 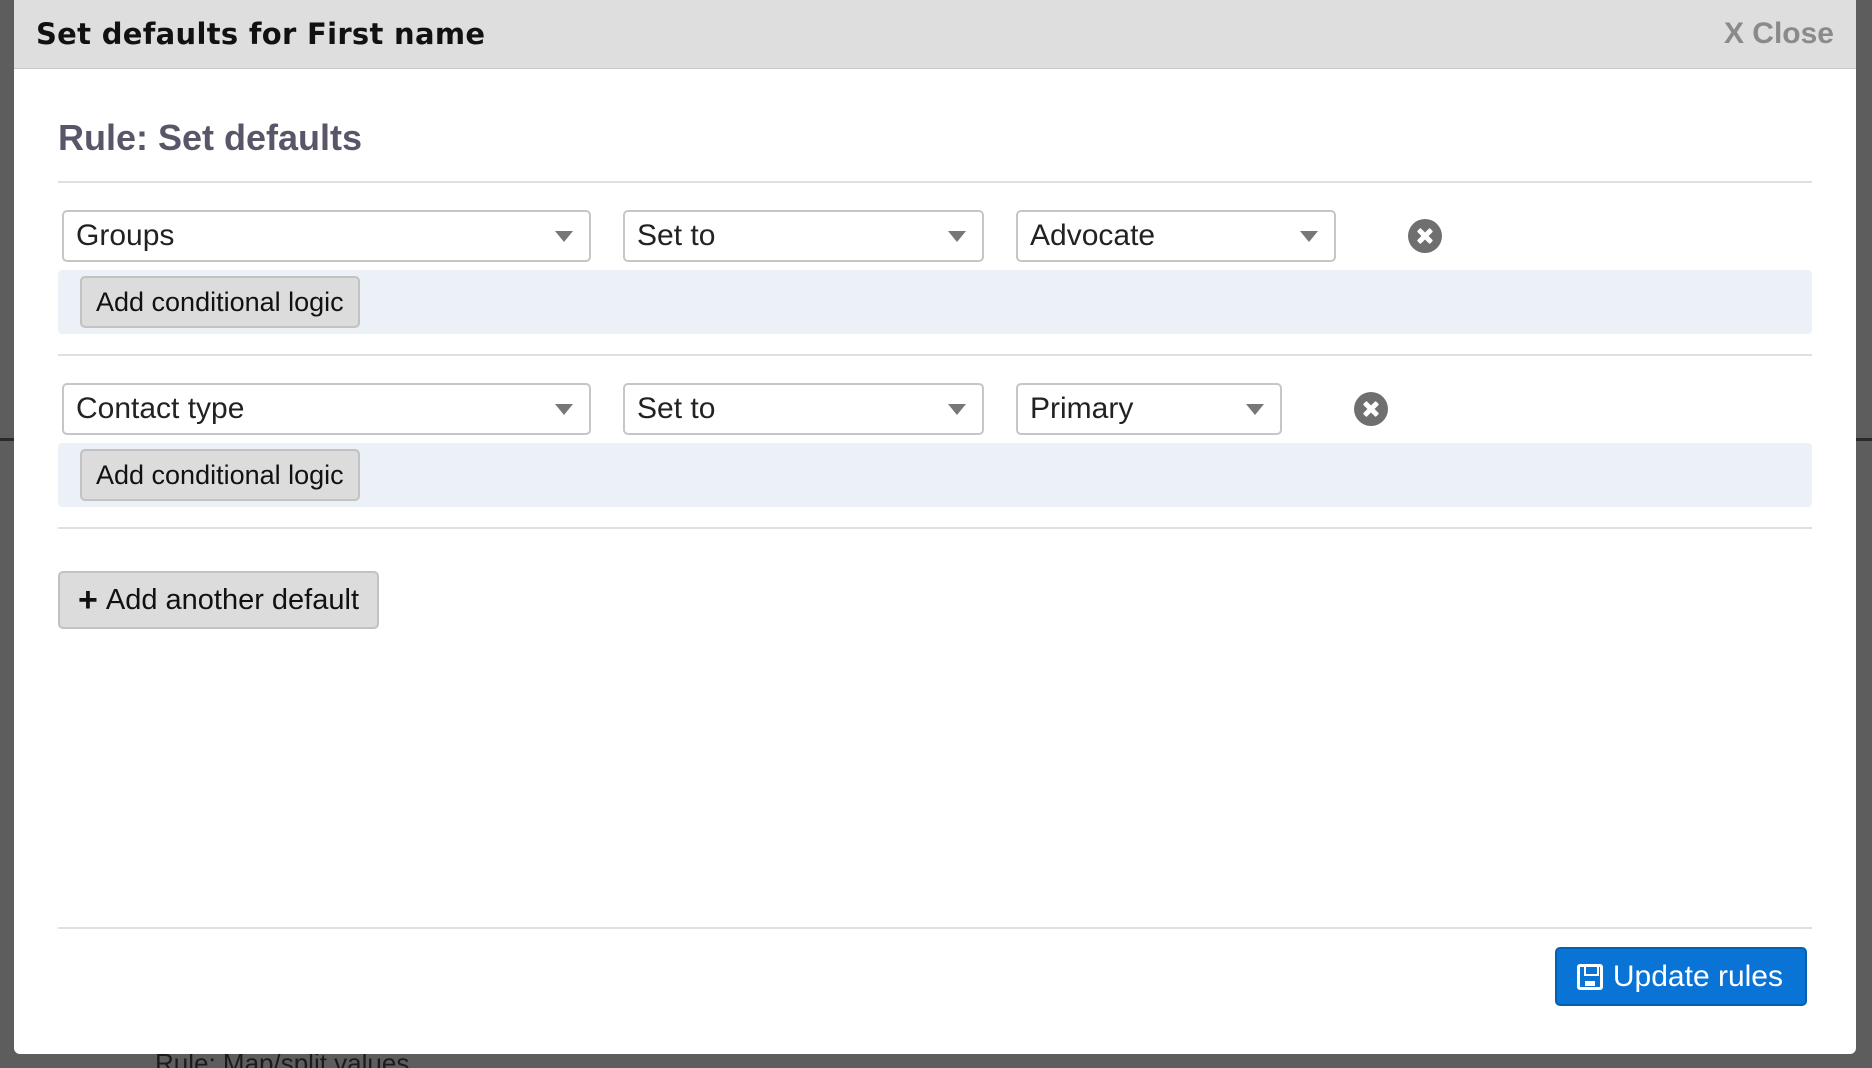 I want to click on save-icon, so click(x=1589, y=976).